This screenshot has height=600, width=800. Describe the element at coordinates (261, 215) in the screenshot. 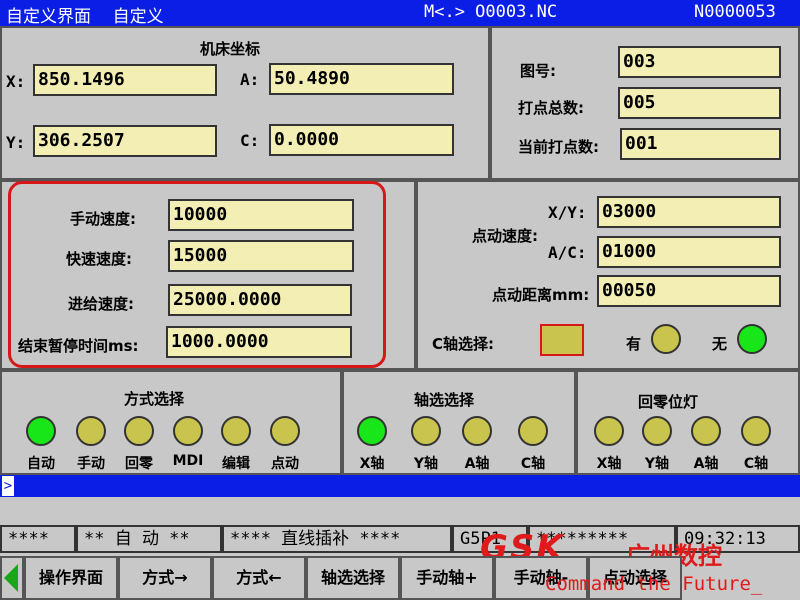

I see `manual-speed-field: 10000` at that location.